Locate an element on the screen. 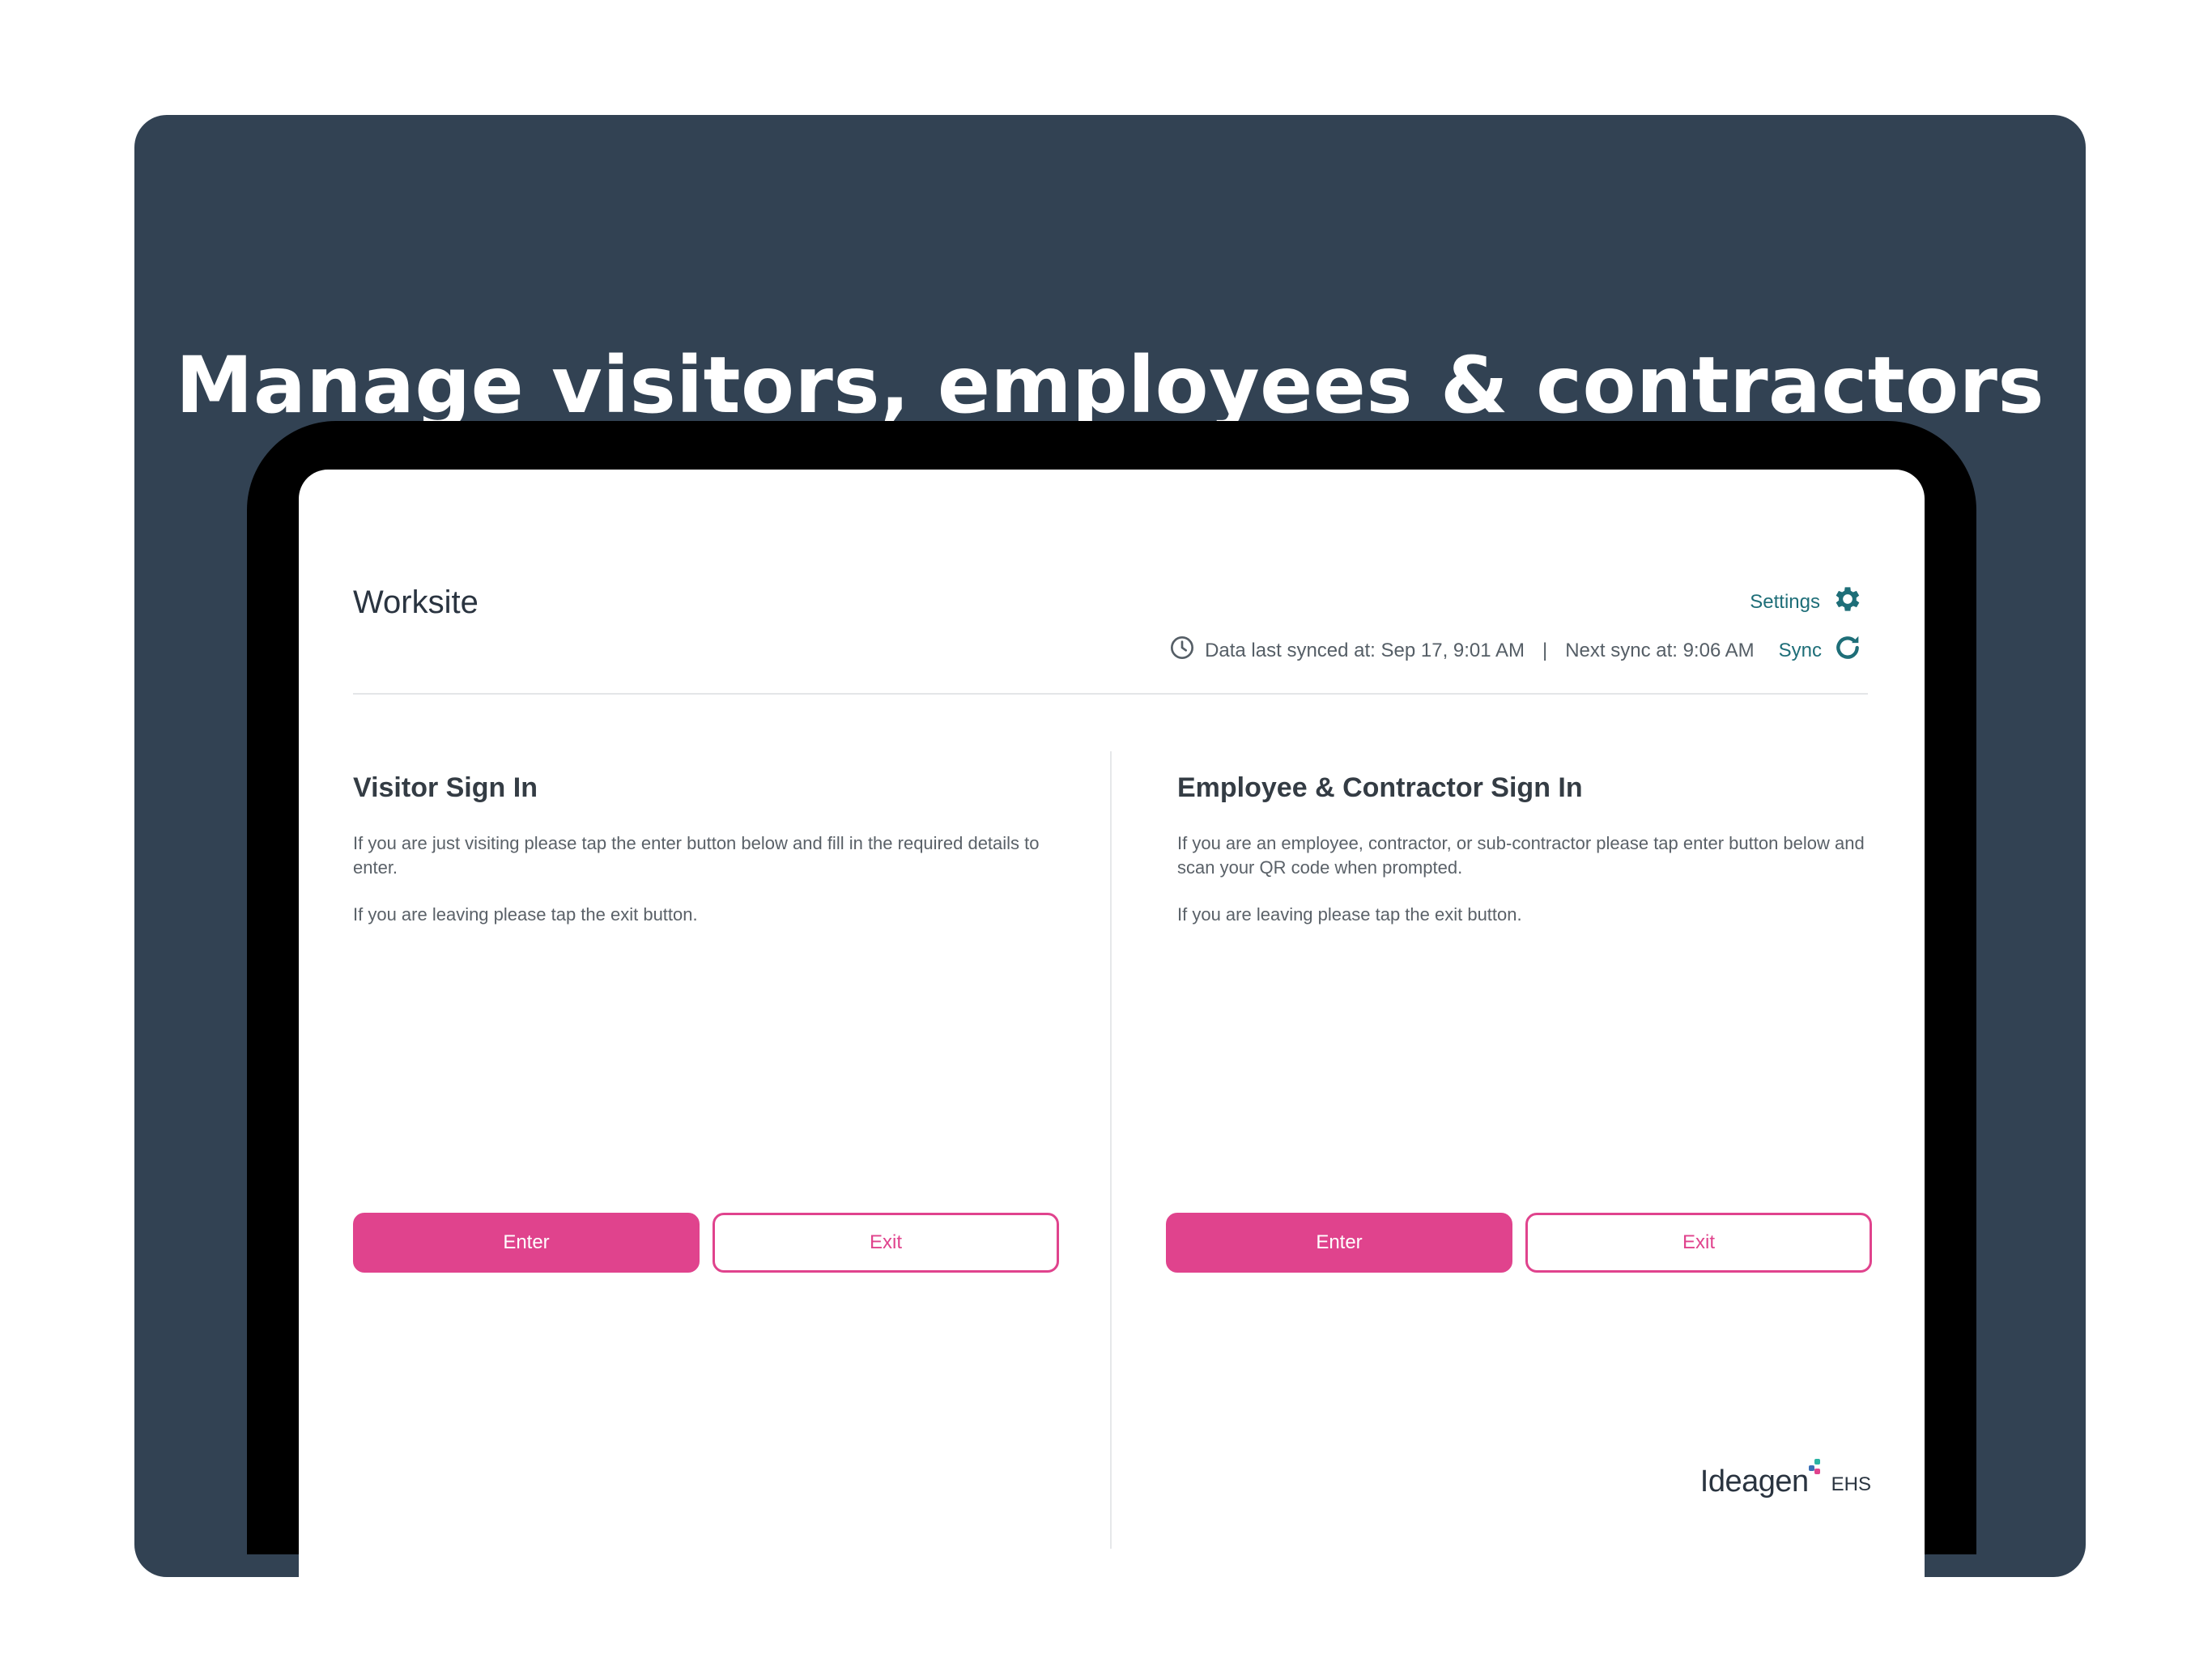 Image resolution: width=2212 pixels, height=1658 pixels. settings-button: Settings is located at coordinates (1807, 602).